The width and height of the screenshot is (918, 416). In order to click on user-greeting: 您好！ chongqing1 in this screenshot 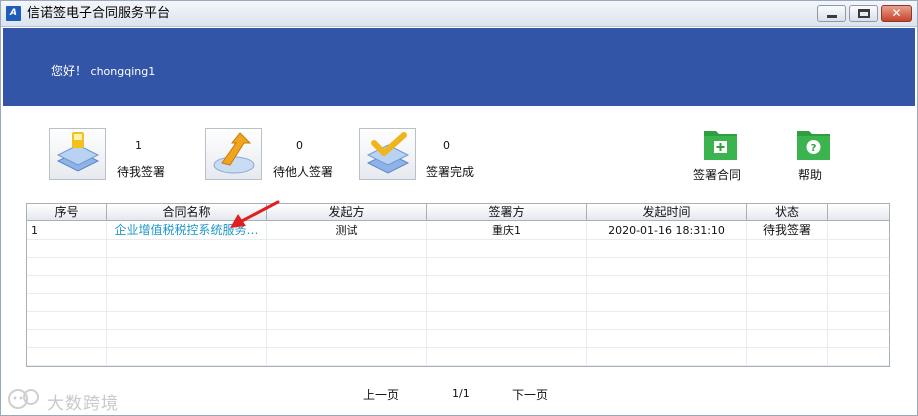, I will do `click(103, 70)`.